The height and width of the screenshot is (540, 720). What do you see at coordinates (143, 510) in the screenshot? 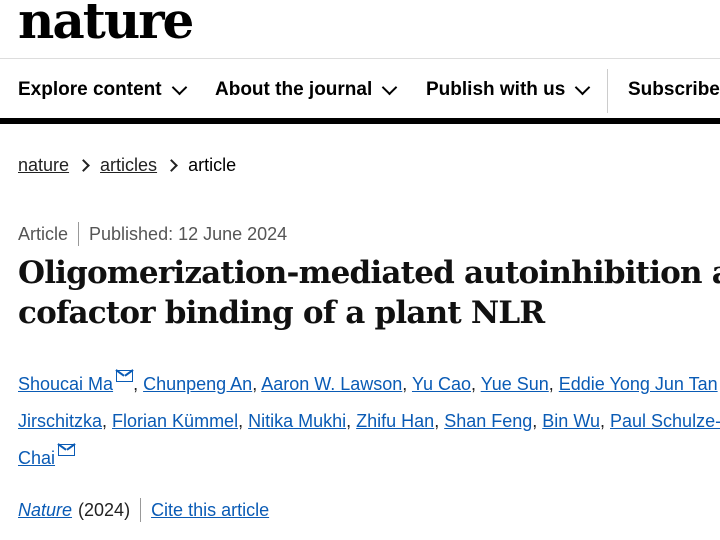
I see `citation: Nature (2024) Cite this article` at bounding box center [143, 510].